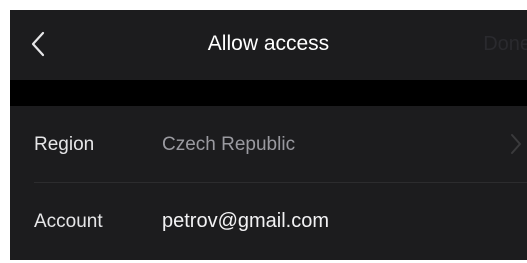 Image resolution: width=527 pixels, height=263 pixels. What do you see at coordinates (268, 93) in the screenshot?
I see `section-spacer` at bounding box center [268, 93].